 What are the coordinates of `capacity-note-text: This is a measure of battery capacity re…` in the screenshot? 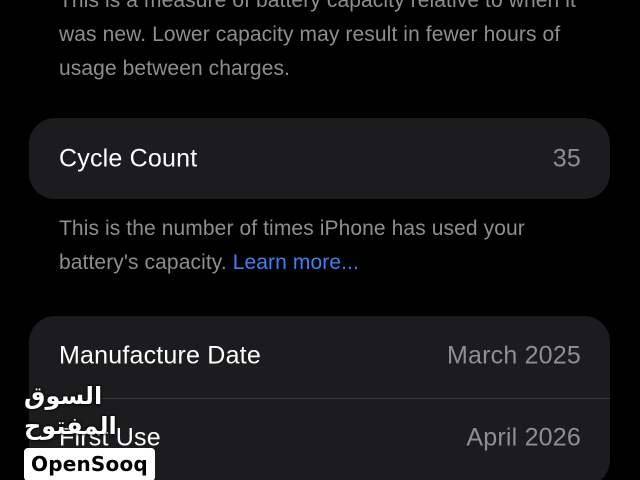 It's located at (317, 40).